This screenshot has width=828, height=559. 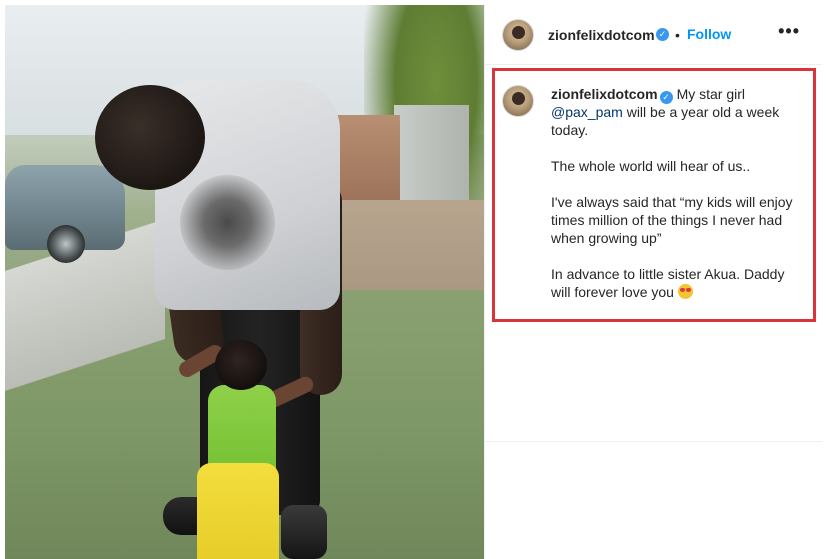 I want to click on post-header: zionfelixdotcom ✓ • Follow •••, so click(x=653, y=35).